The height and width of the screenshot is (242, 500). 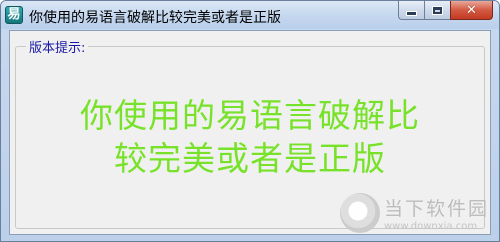 I want to click on close-button: ✕, so click(x=471, y=10).